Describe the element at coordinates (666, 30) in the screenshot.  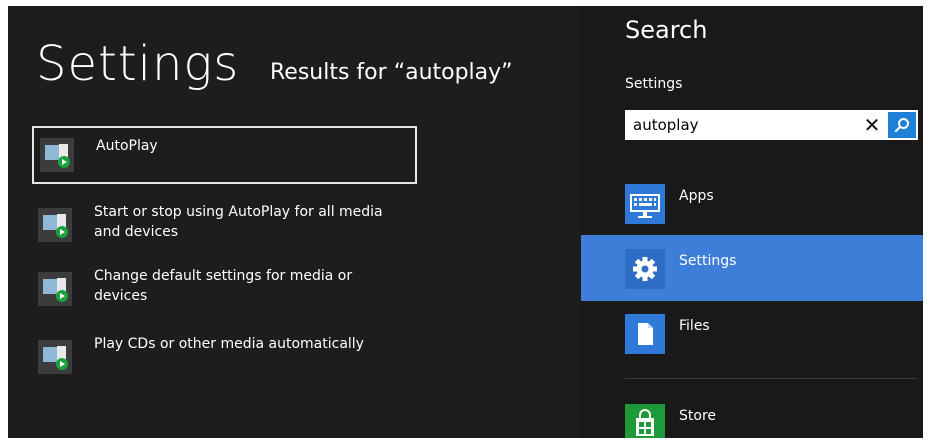
I see `search-title: Search` at that location.